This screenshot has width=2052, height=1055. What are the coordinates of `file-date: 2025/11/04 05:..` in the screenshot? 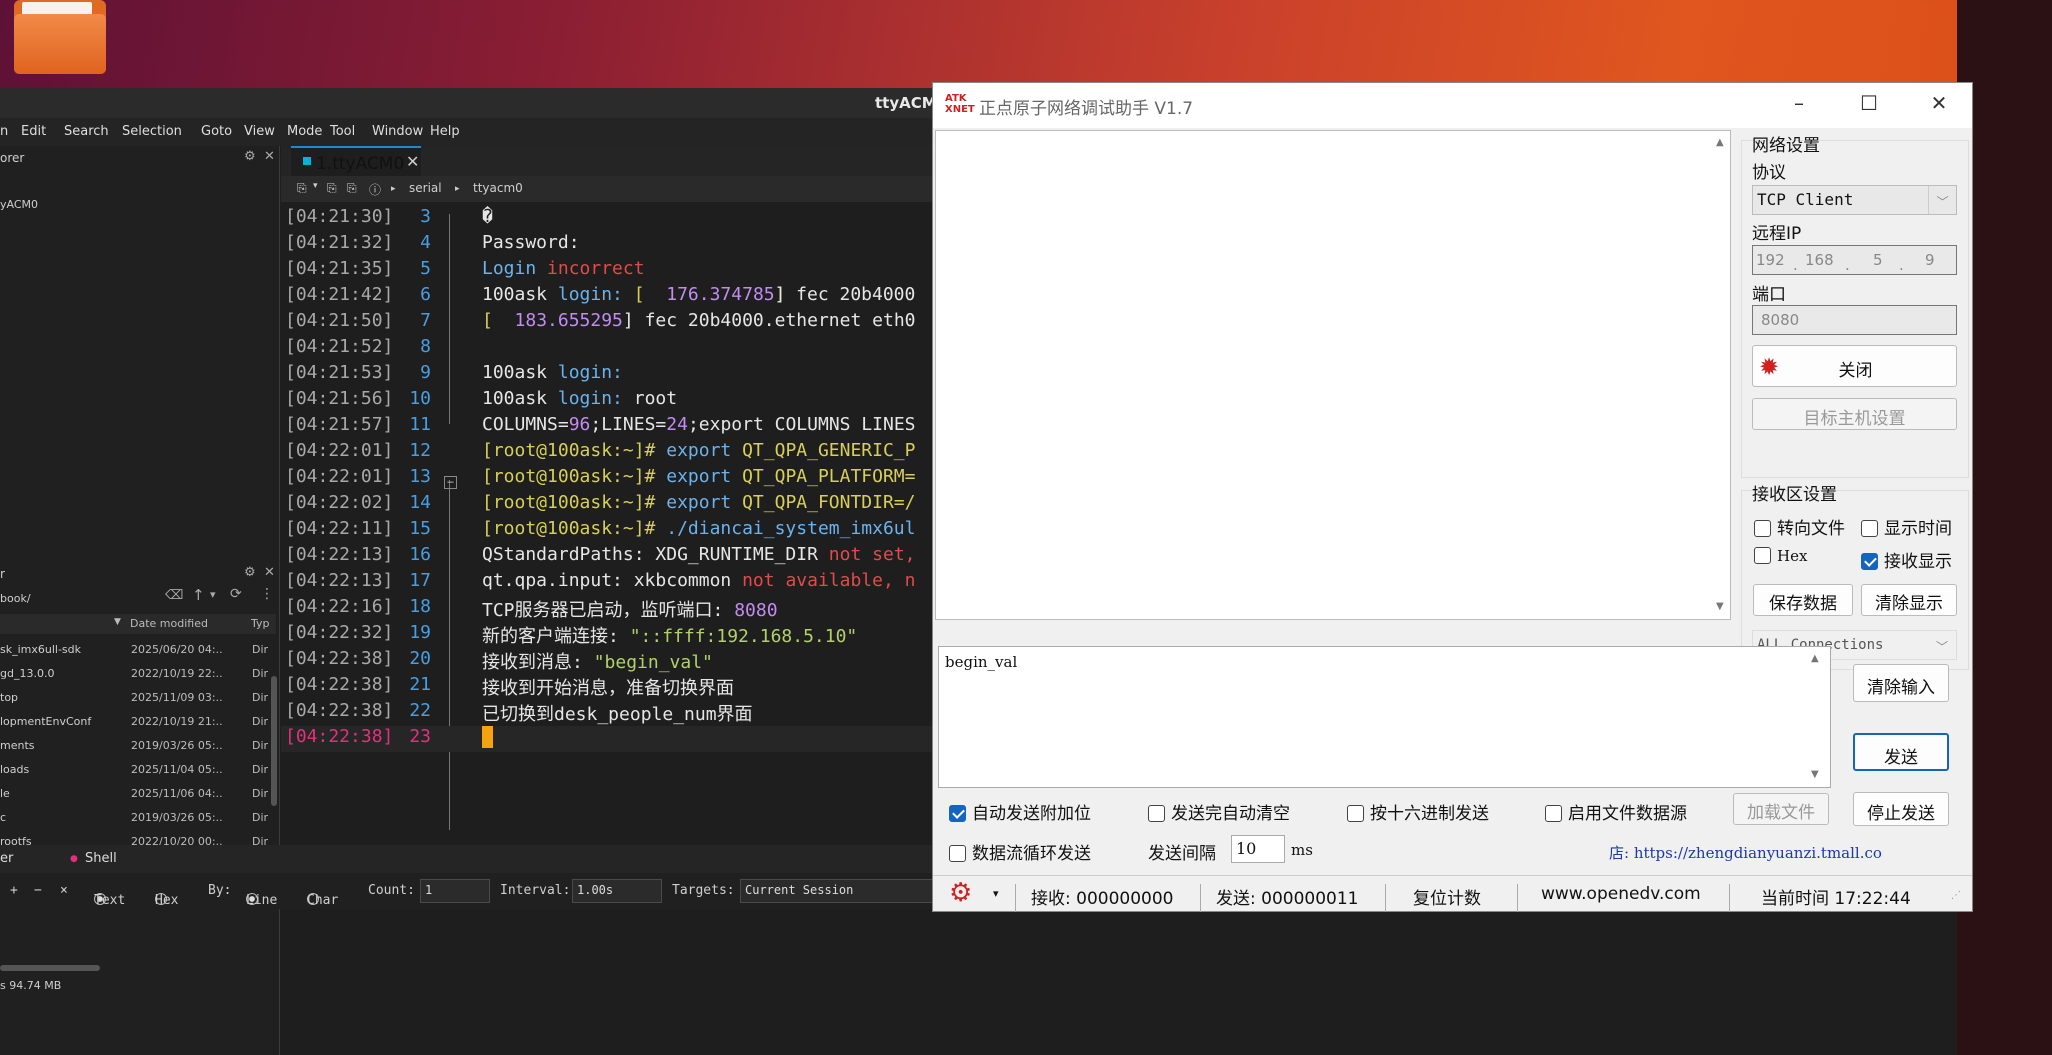 It's located at (177, 769).